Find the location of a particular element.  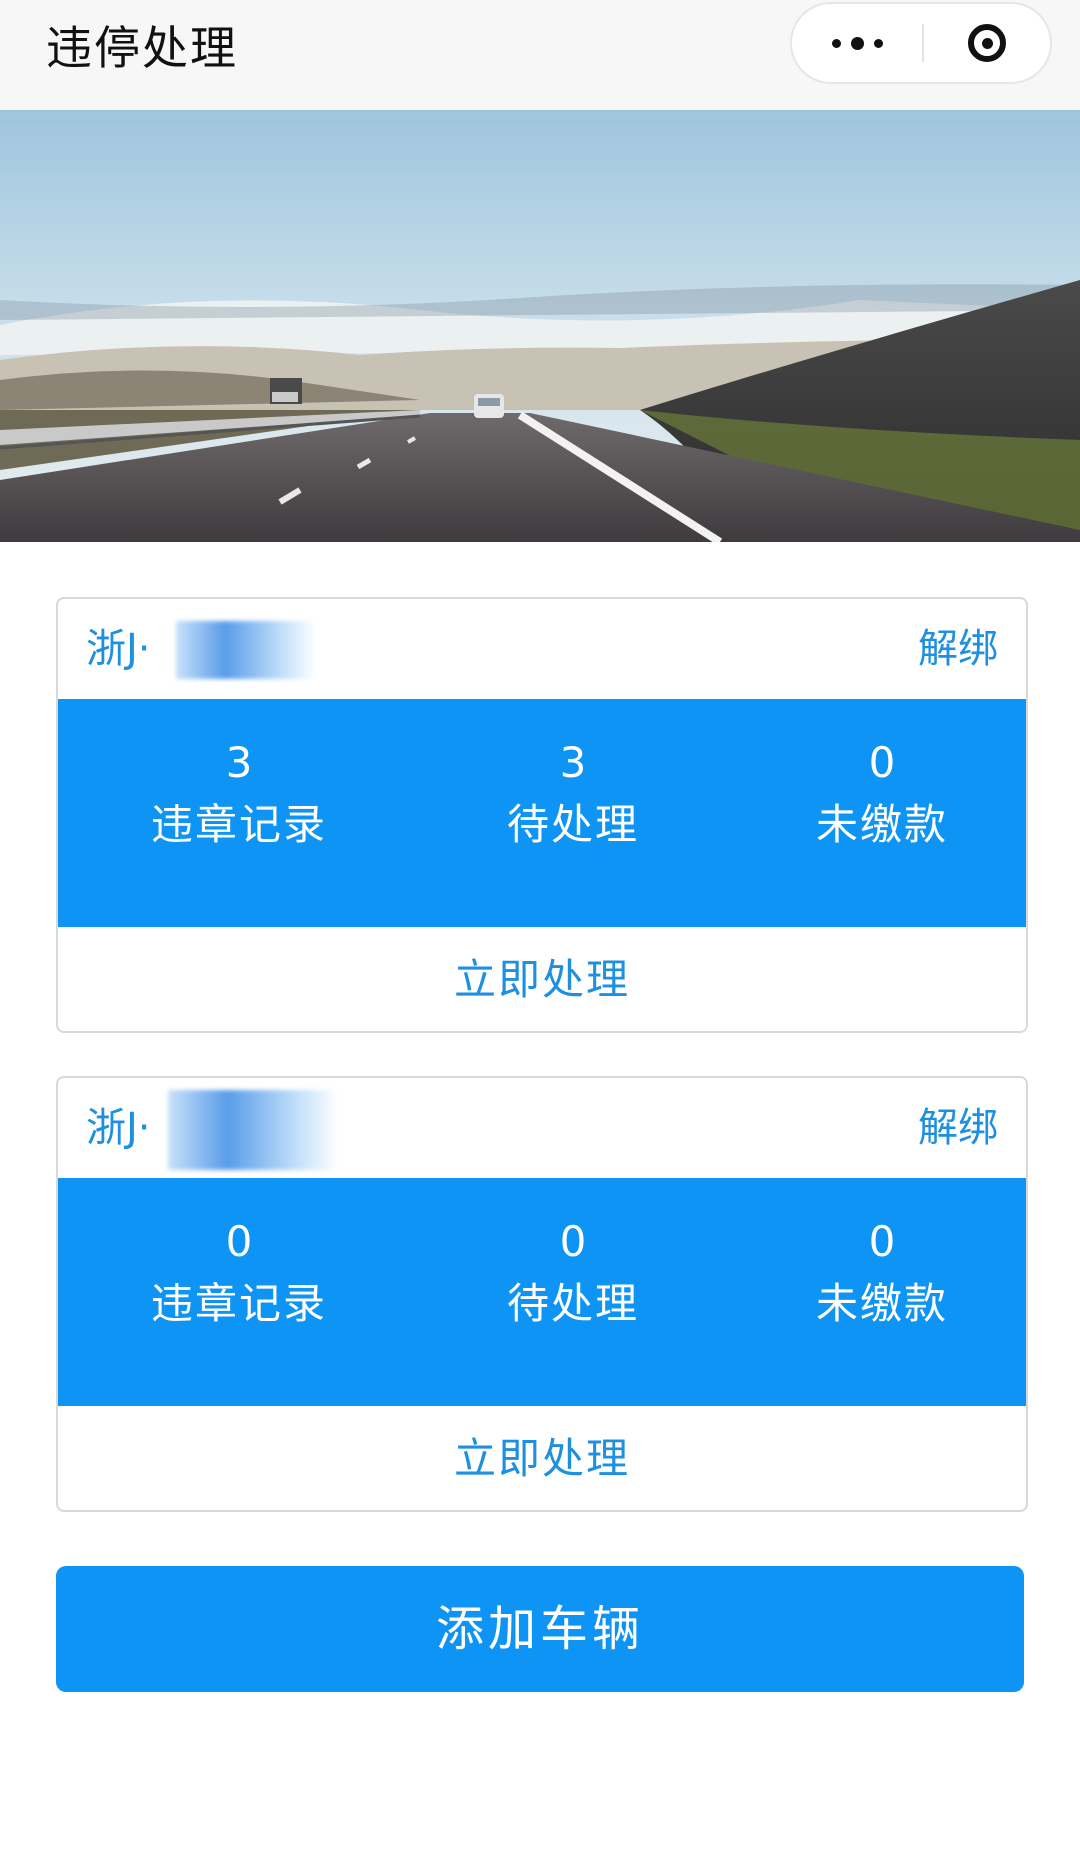

stat-pending: 0 待处理 is located at coordinates (573, 1274).